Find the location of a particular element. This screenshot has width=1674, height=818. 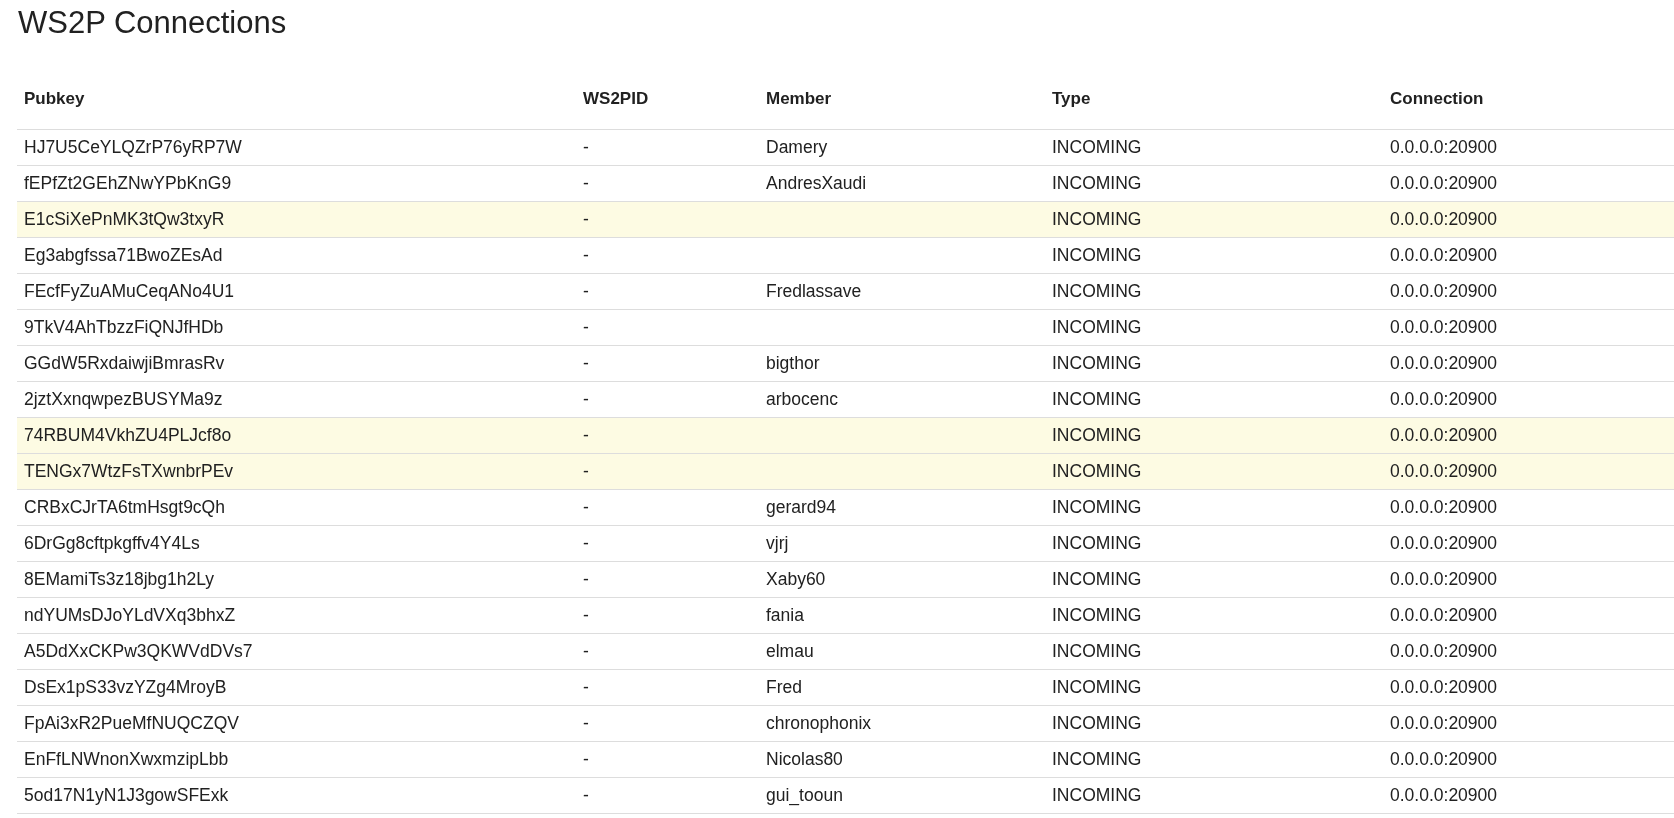

column-header: WS2PID is located at coordinates (667, 97).